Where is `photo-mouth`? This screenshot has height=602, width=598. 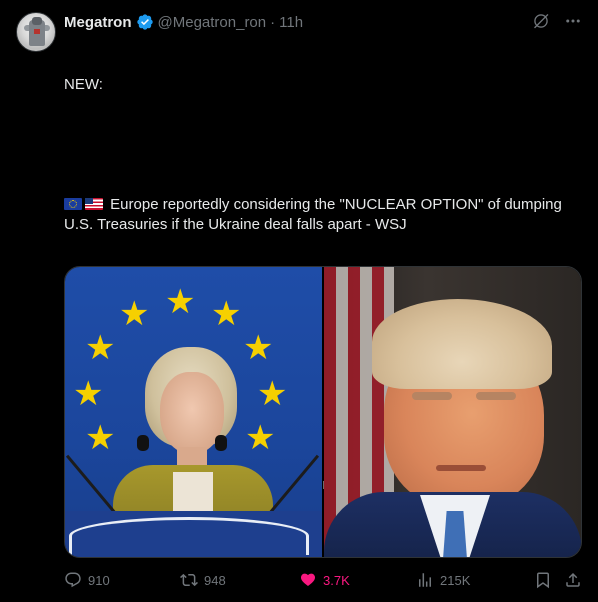 photo-mouth is located at coordinates (461, 468).